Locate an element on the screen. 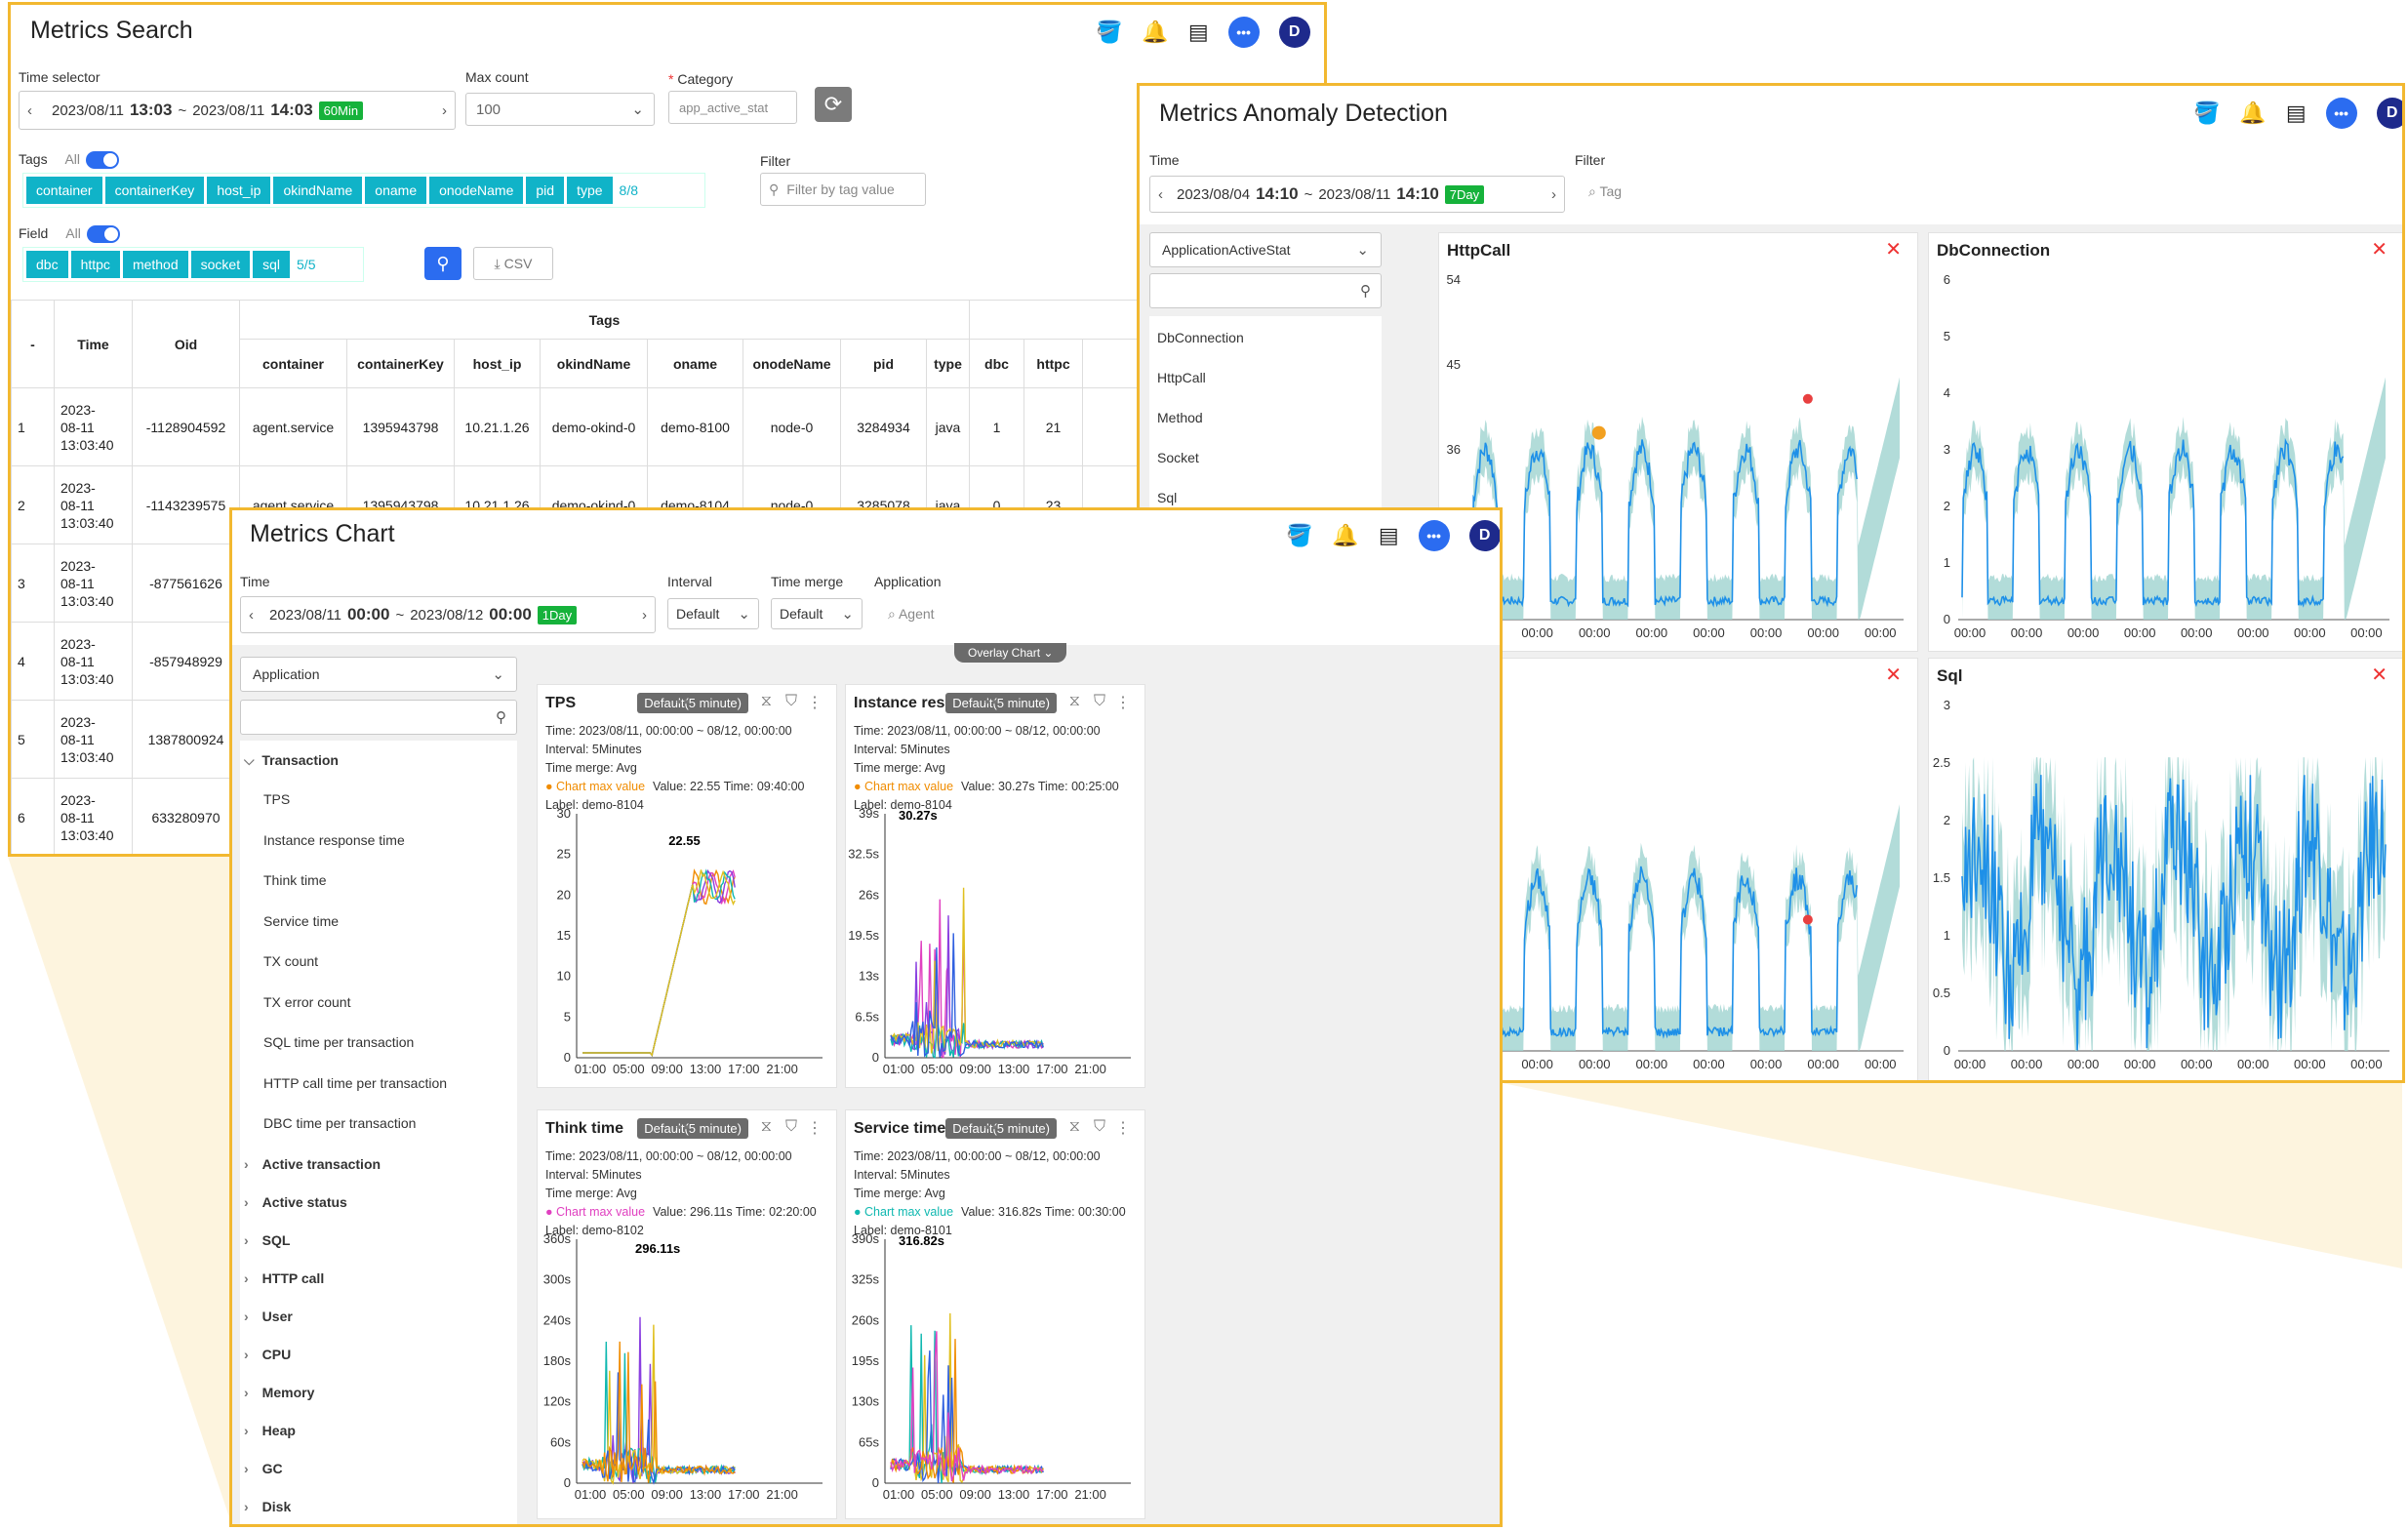 This screenshot has width=2408, height=1530. field-all-toggle is located at coordinates (103, 234).